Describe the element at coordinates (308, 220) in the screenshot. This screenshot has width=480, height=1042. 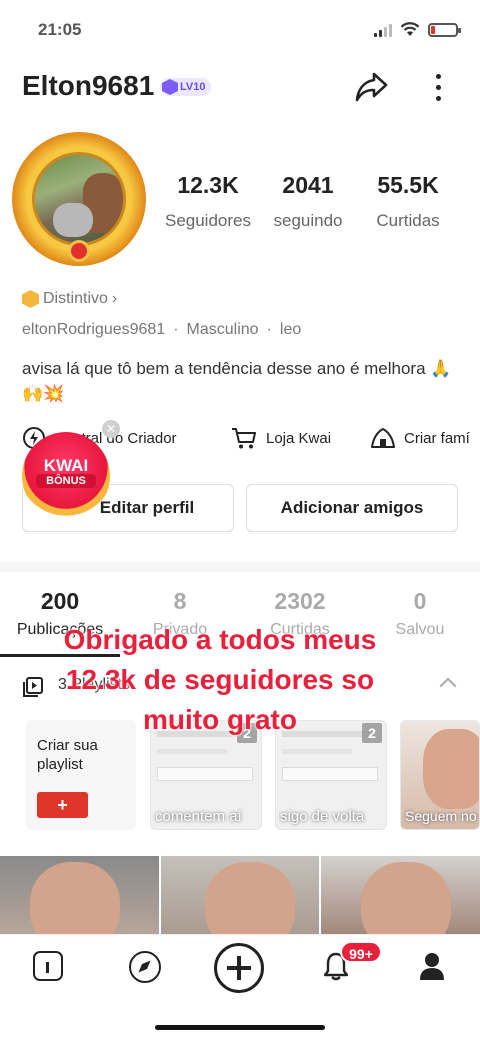
I see `stat-label: seguindo` at that location.